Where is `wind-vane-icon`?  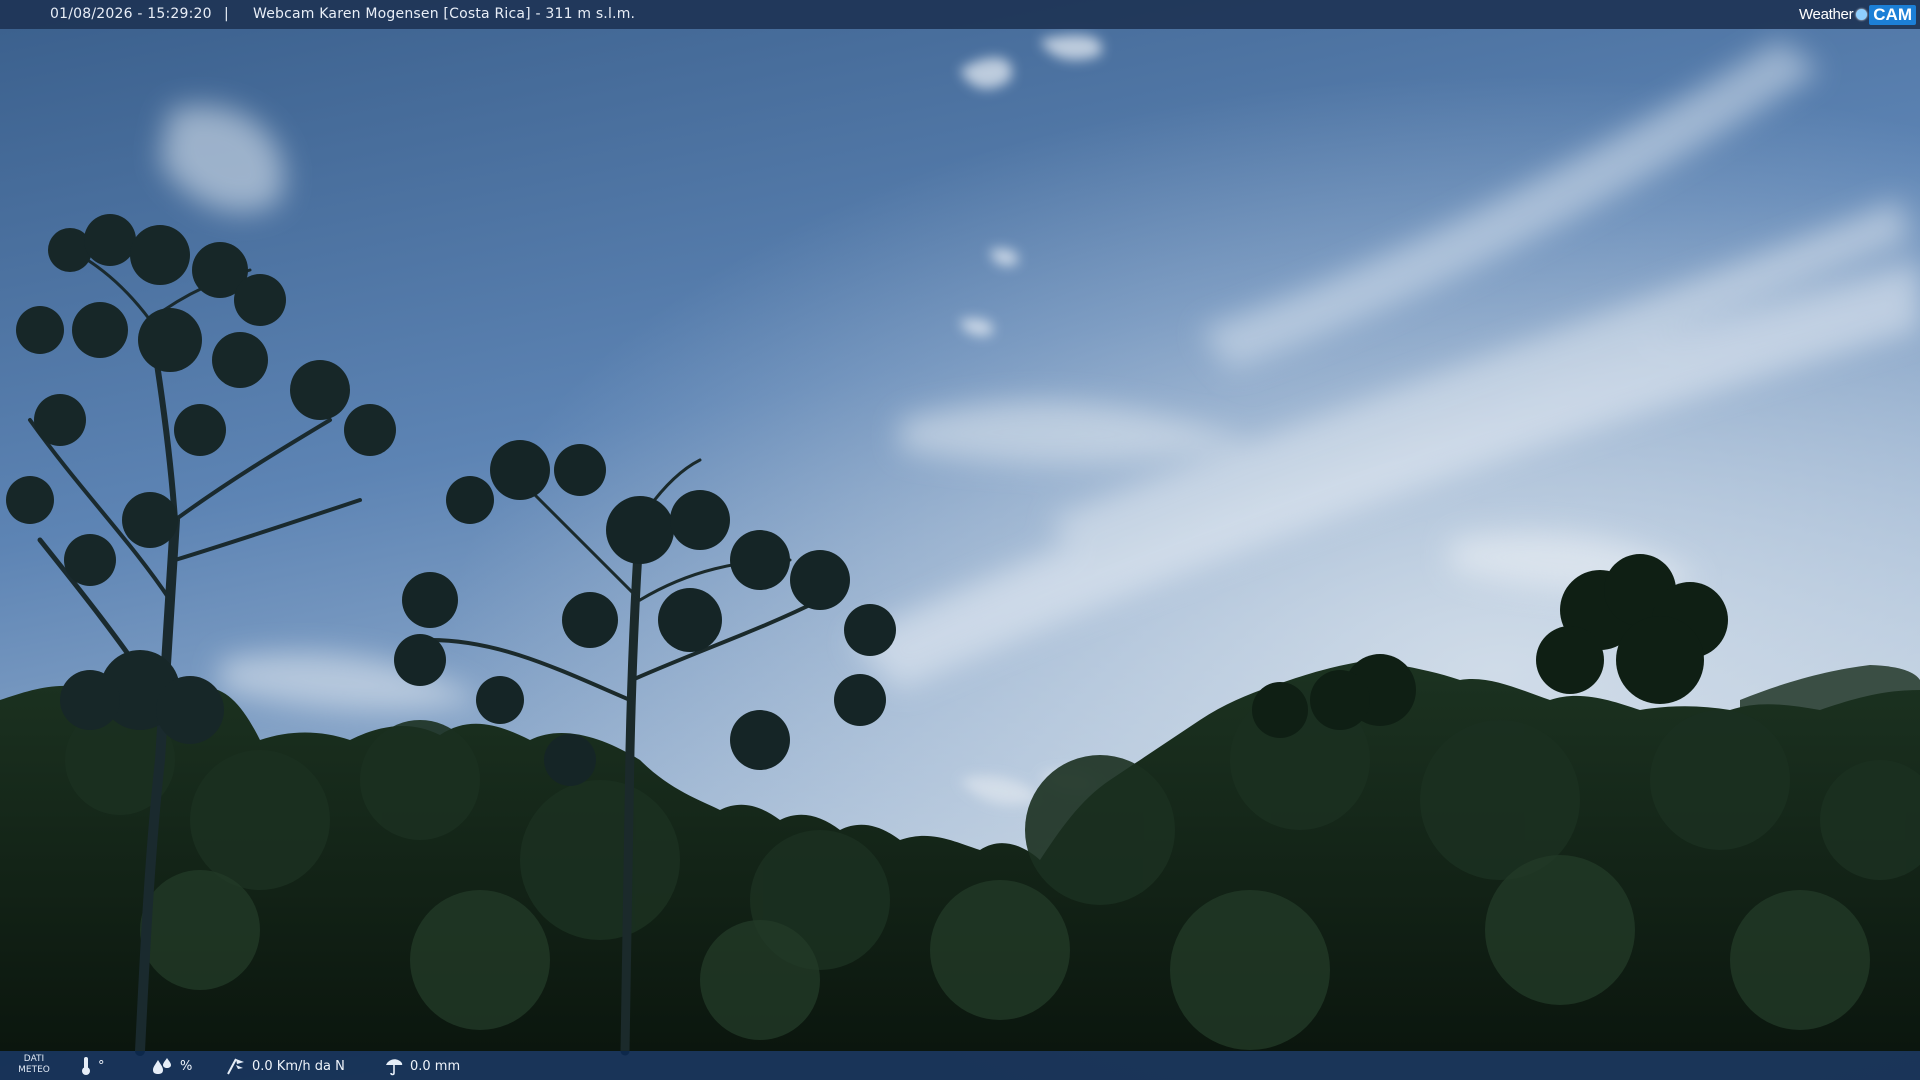
wind-vane-icon is located at coordinates (235, 1066).